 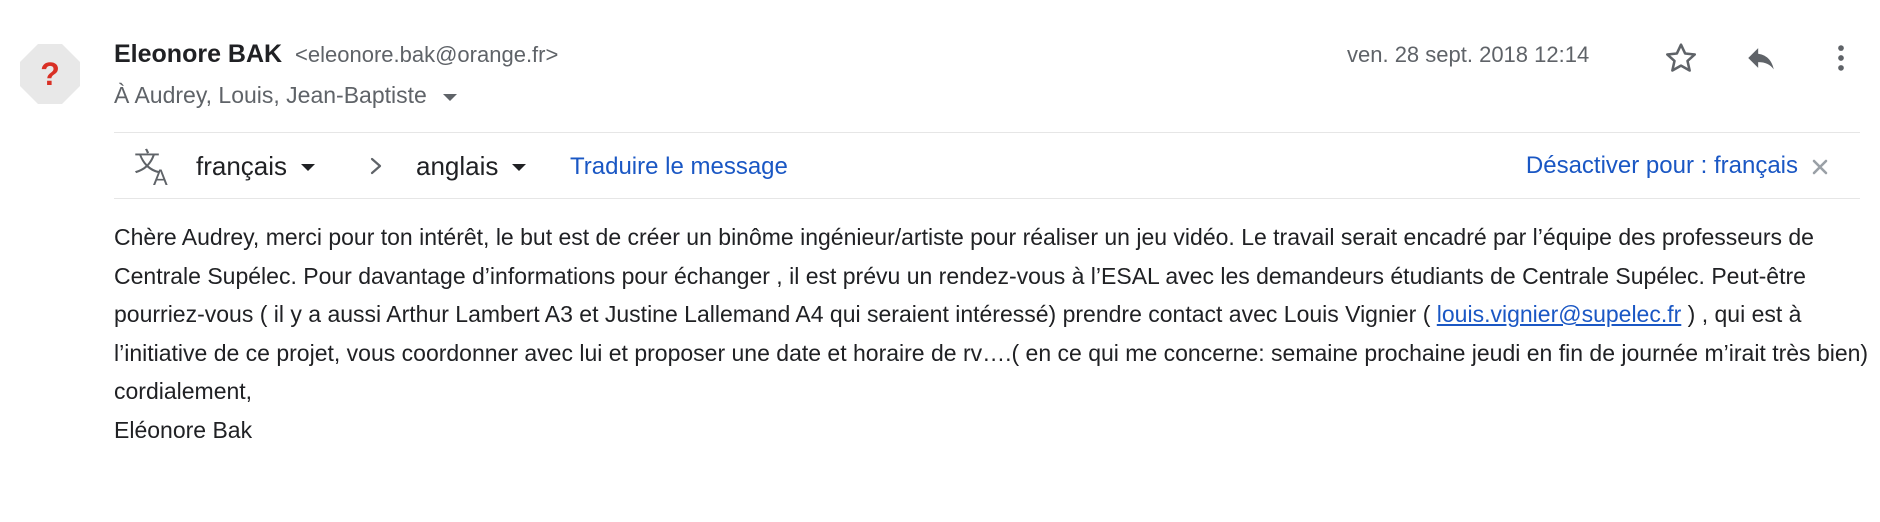 What do you see at coordinates (427, 54) in the screenshot?
I see `sender-email: <eleonore.bak@orange.fr>` at bounding box center [427, 54].